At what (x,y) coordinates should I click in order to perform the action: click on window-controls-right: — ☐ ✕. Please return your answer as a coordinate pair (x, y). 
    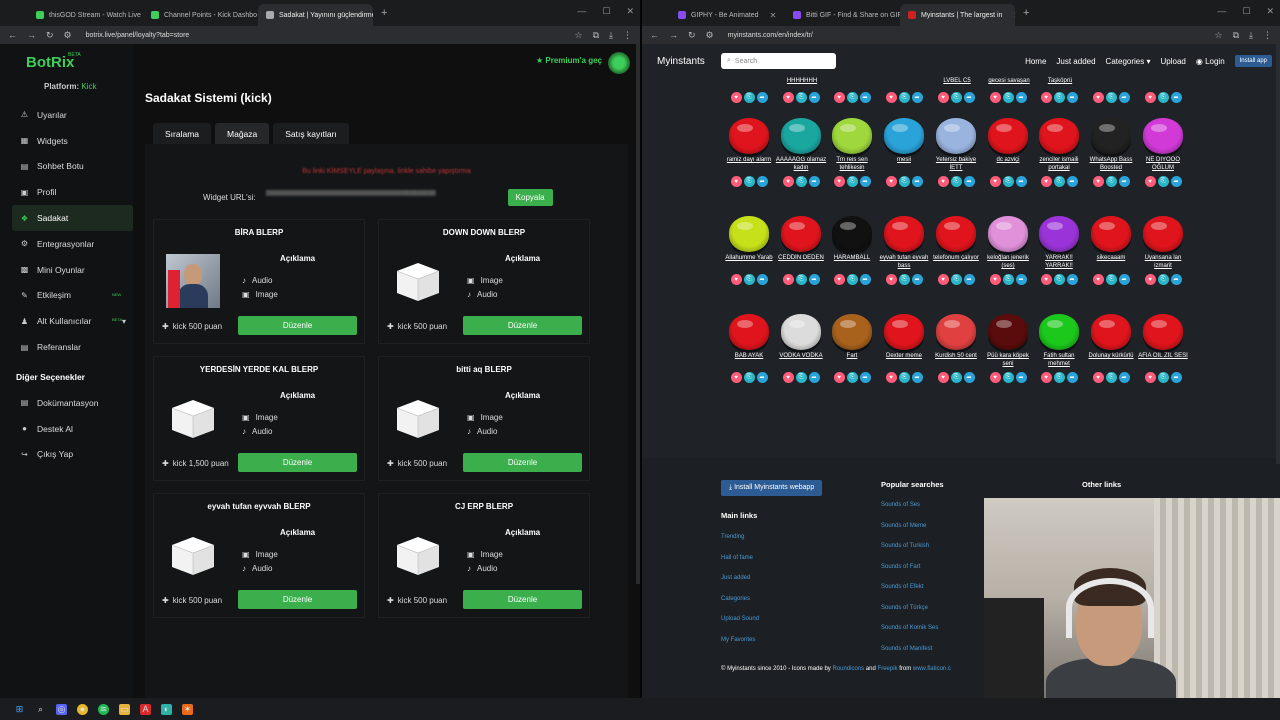
    Looking at the image, I should click on (1245, 11).